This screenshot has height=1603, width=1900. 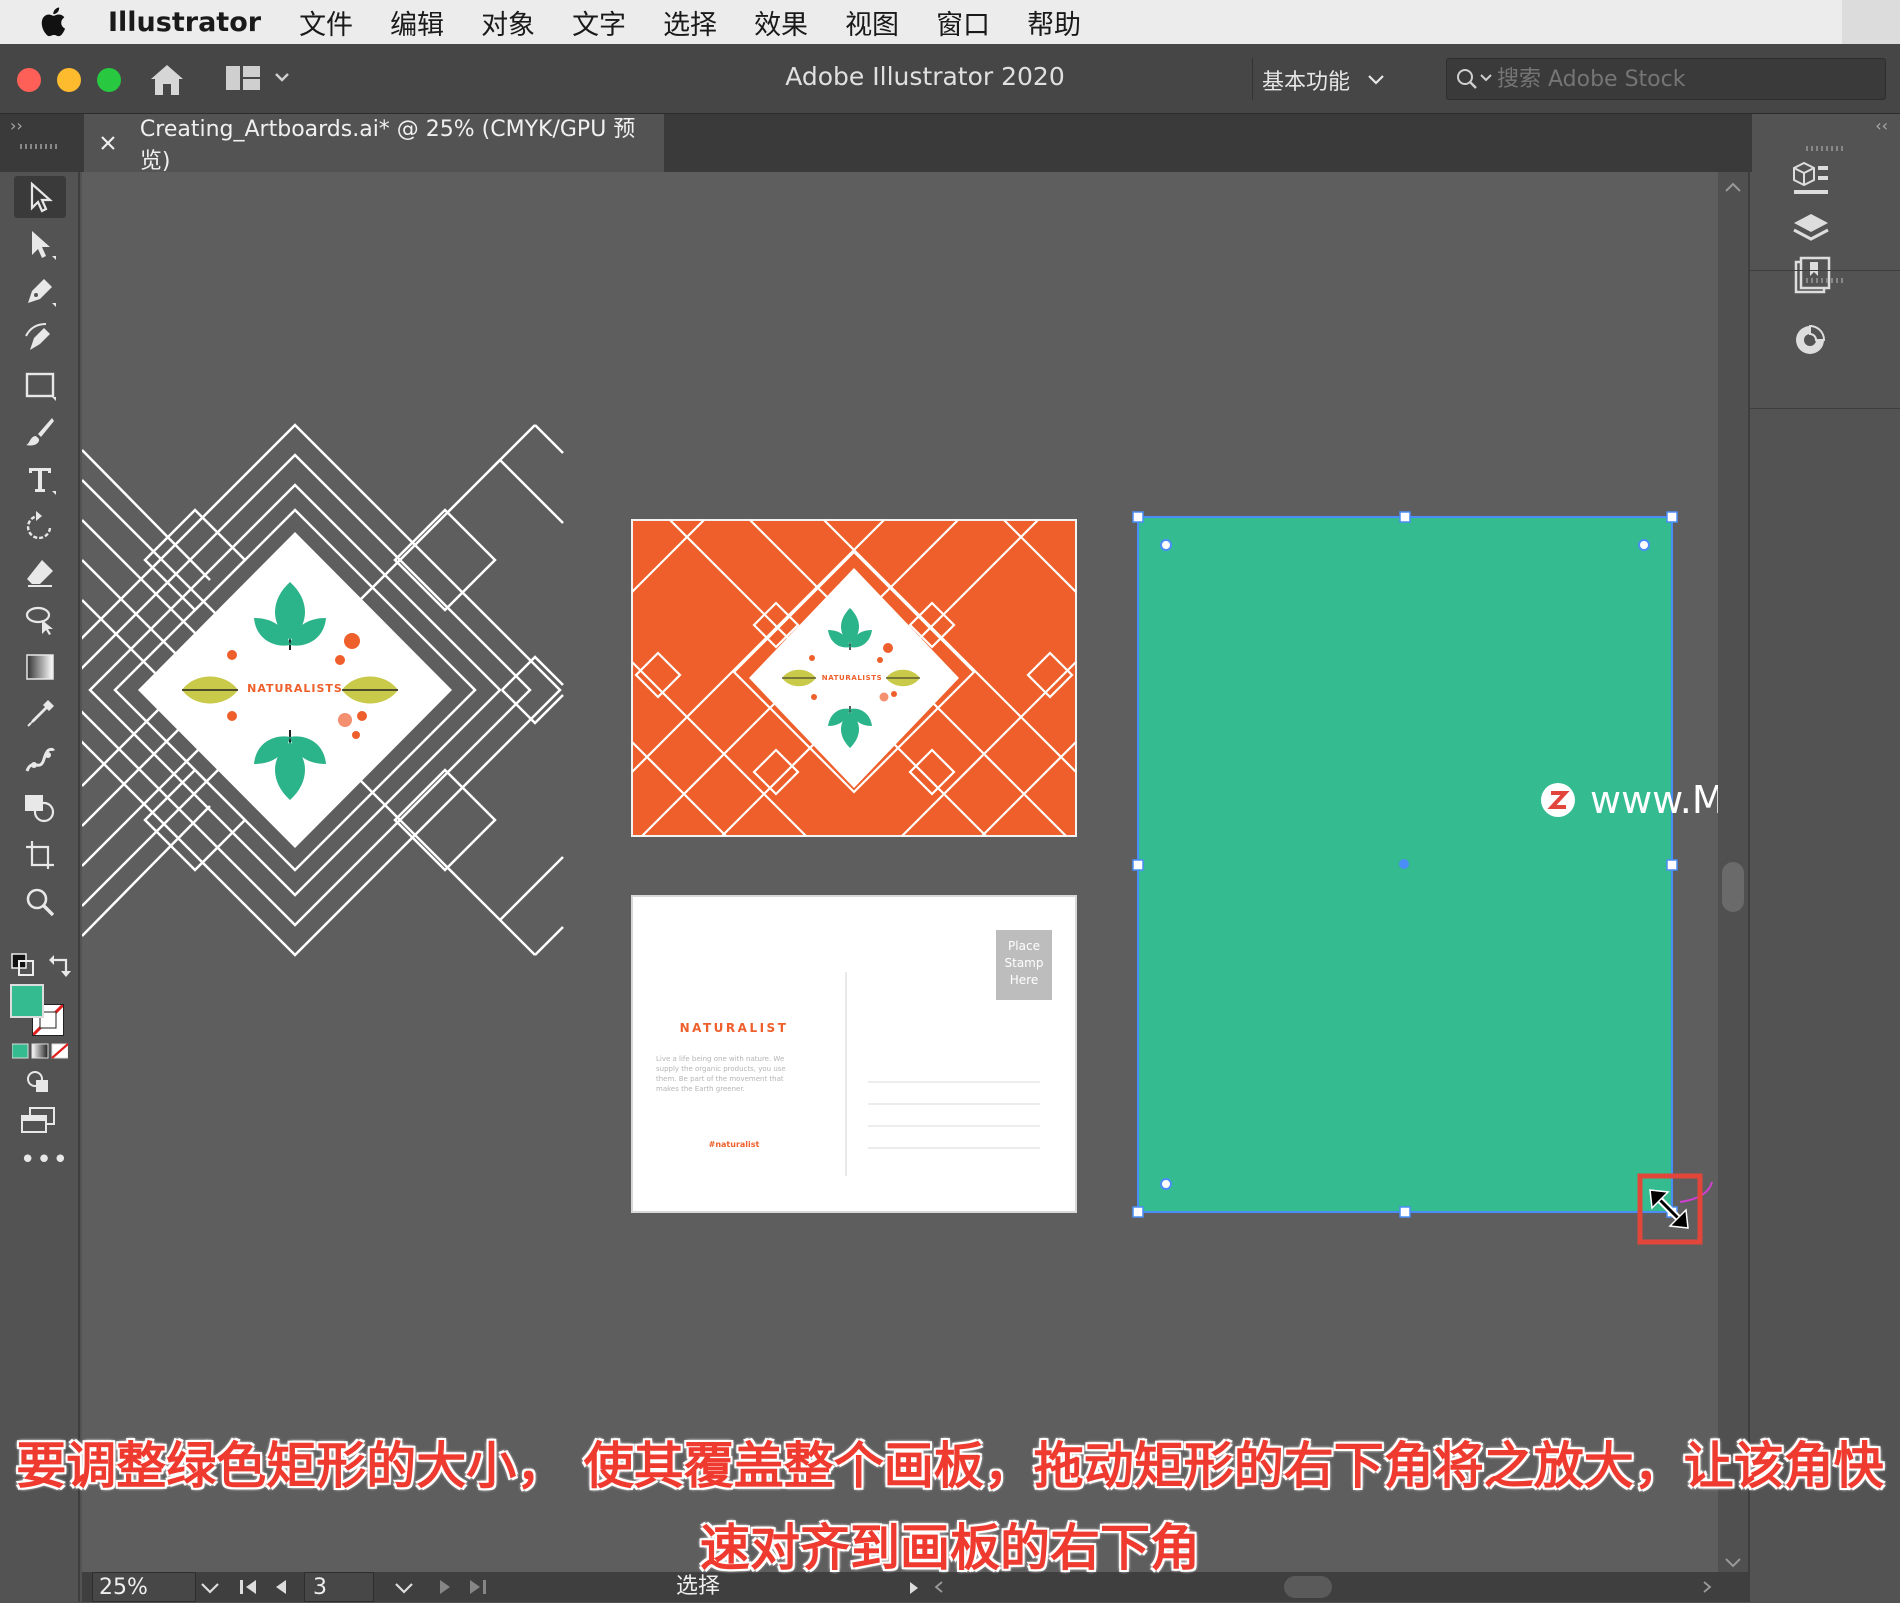 I want to click on stock-search-box, so click(x=1666, y=79).